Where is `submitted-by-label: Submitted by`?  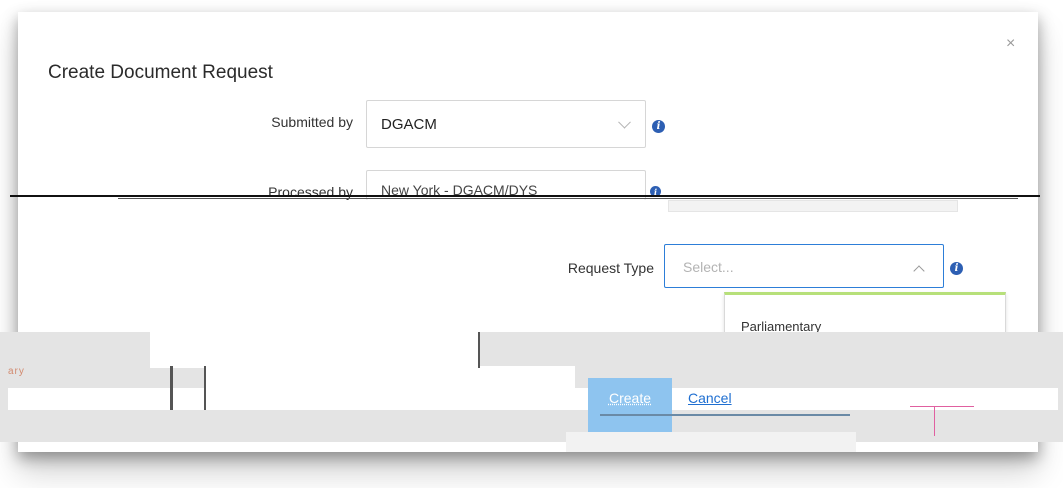
submitted-by-label: Submitted by is located at coordinates (312, 122).